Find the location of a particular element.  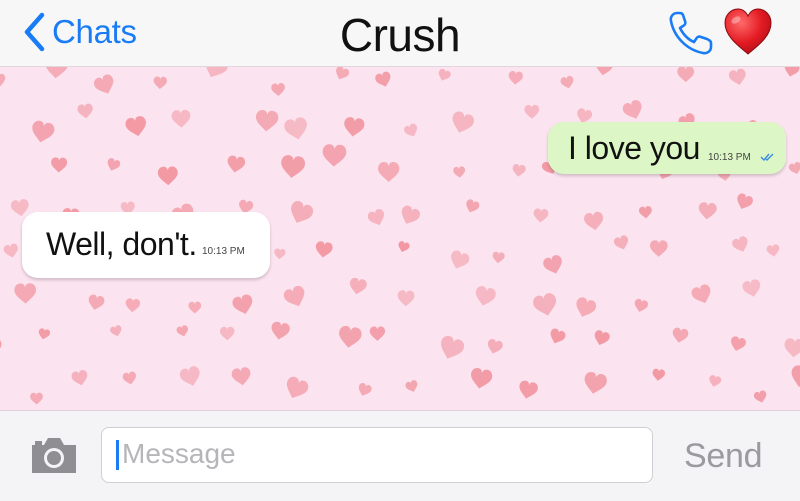

send-button: Send is located at coordinates (723, 456).